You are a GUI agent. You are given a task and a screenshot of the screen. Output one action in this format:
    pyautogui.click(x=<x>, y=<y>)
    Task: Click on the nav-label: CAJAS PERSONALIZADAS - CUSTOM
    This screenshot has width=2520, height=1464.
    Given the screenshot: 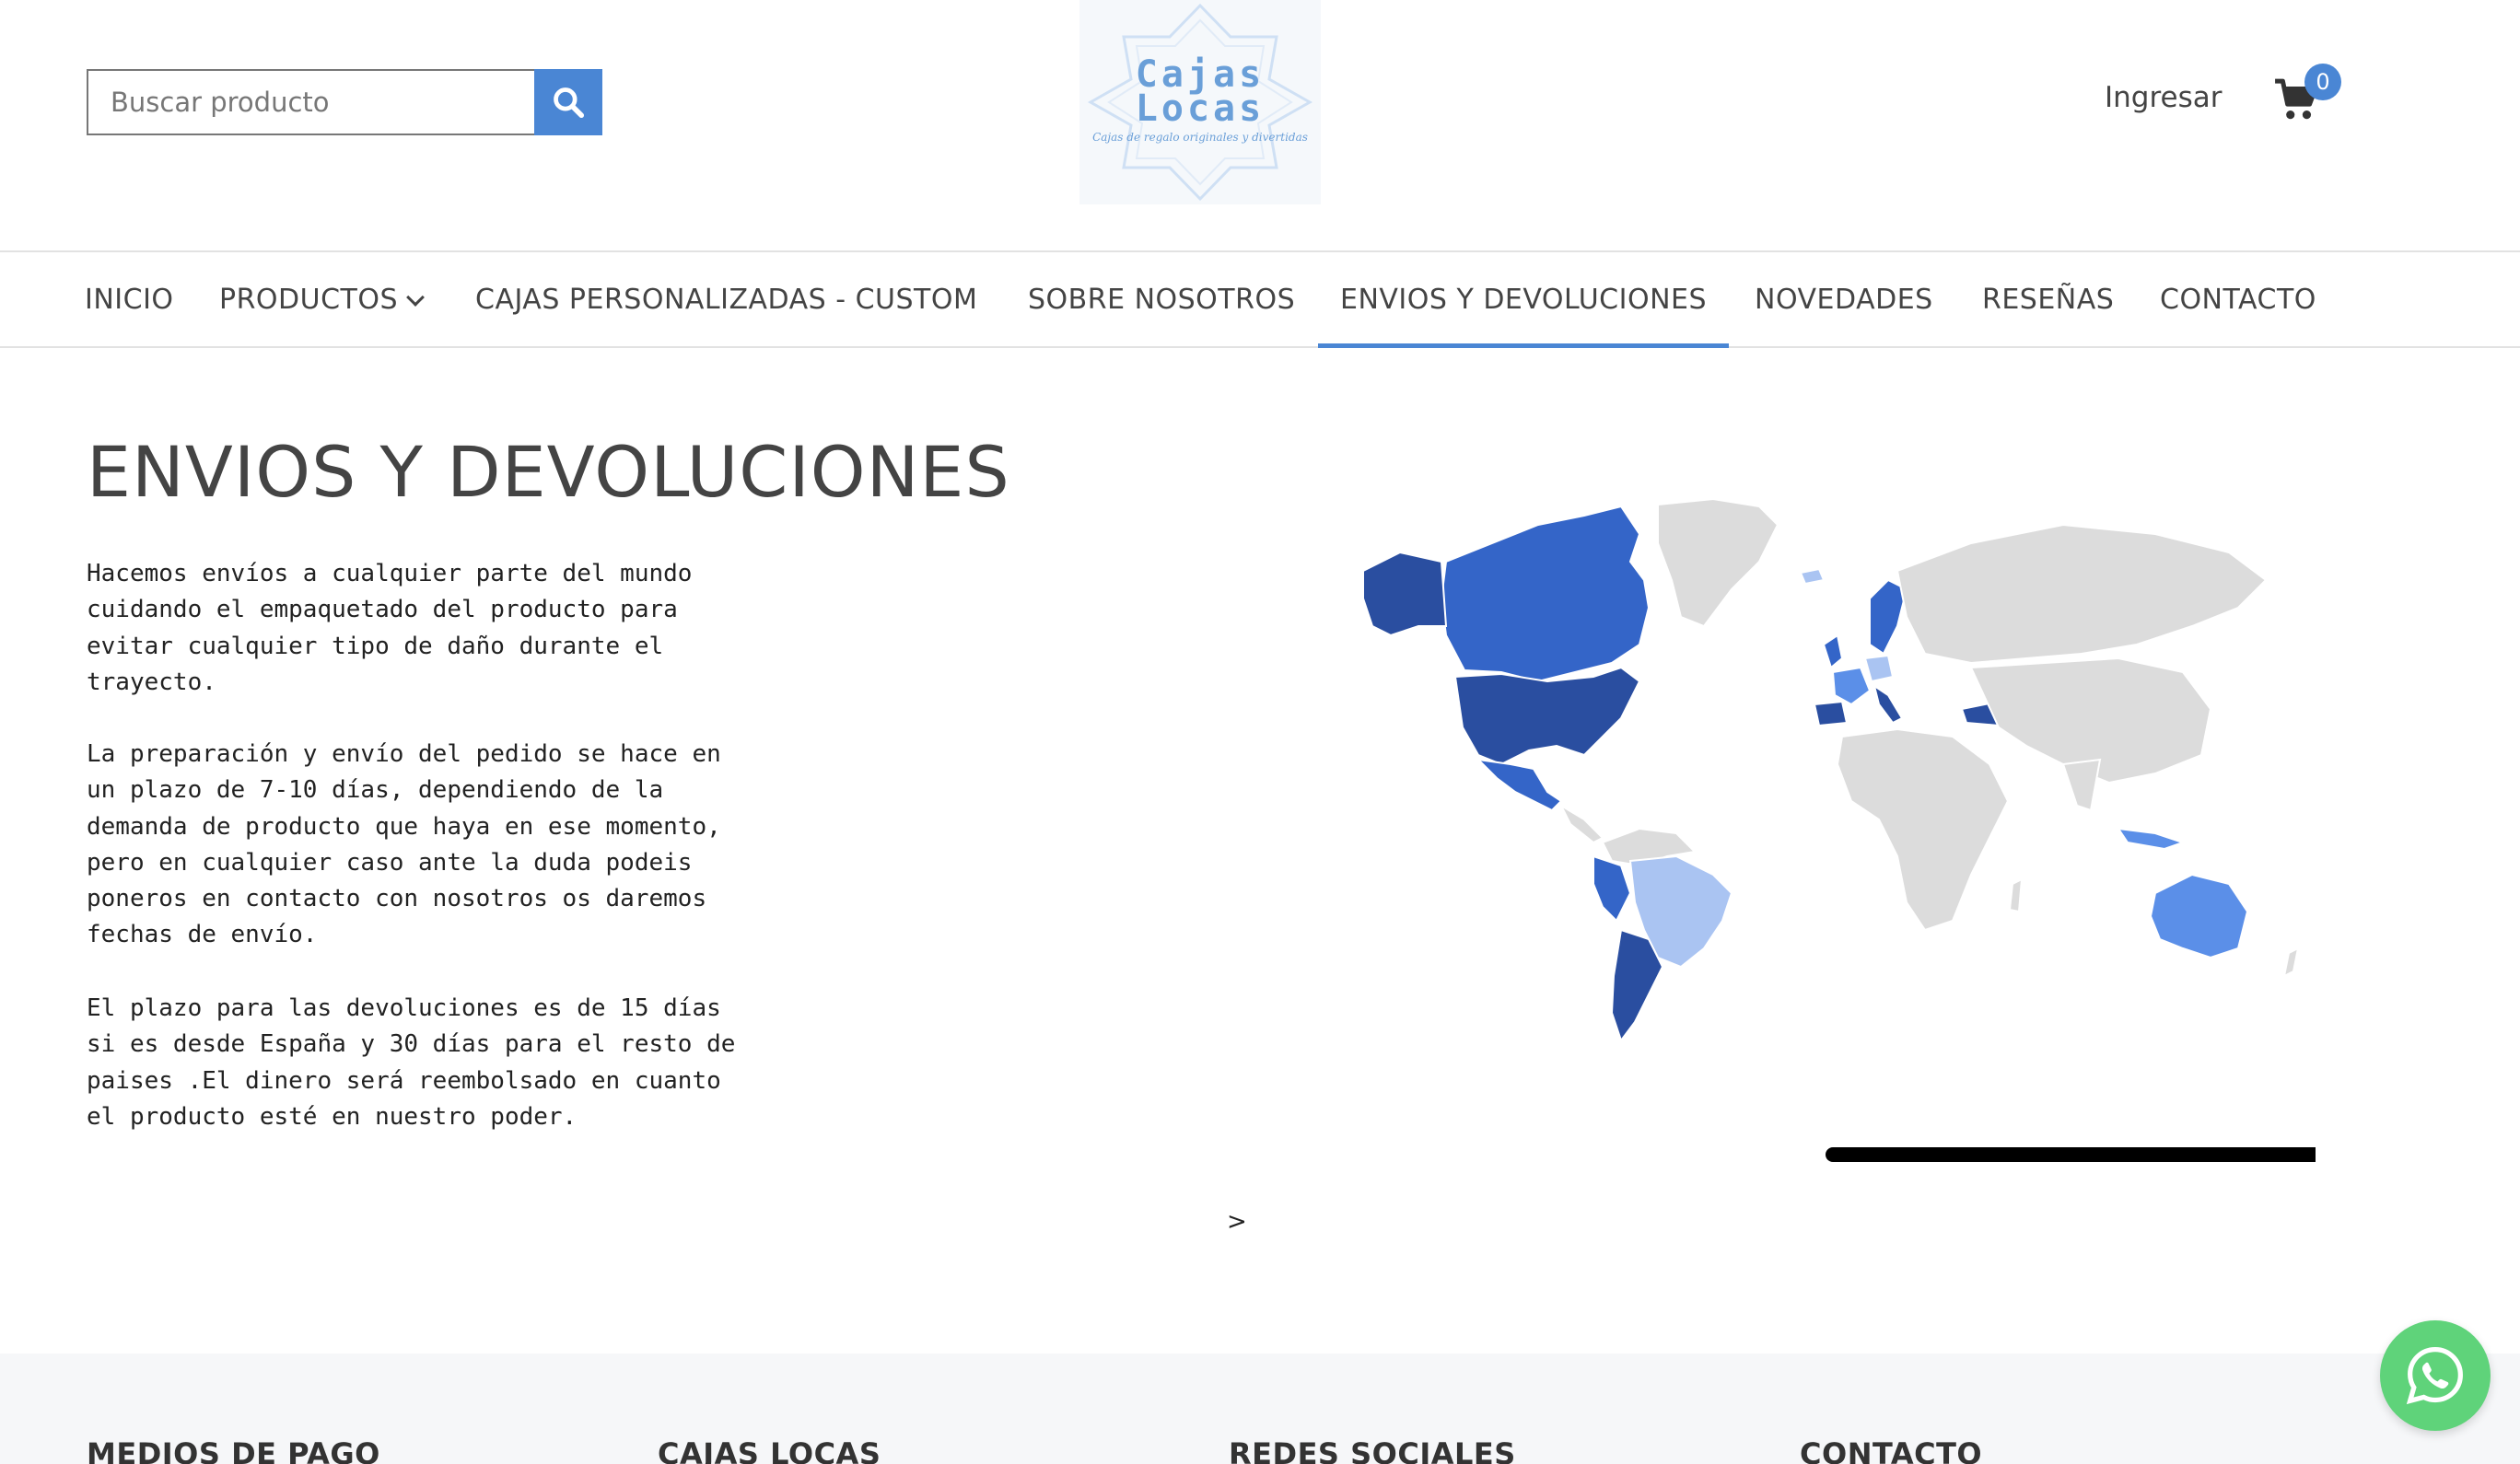 What is the action you would take?
    pyautogui.click(x=726, y=300)
    